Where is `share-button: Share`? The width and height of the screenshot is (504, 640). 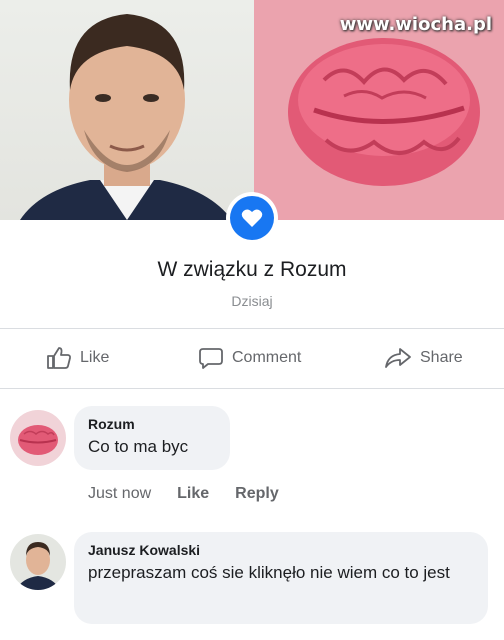 share-button: Share is located at coordinates (423, 358).